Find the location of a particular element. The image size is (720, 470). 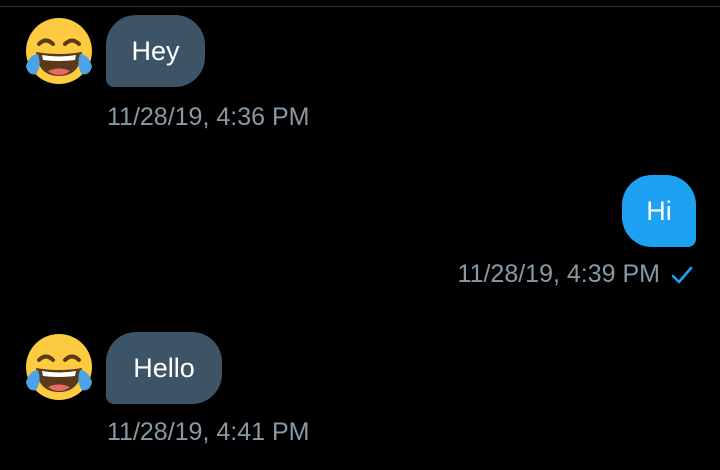

message-text: Hi is located at coordinates (659, 210).